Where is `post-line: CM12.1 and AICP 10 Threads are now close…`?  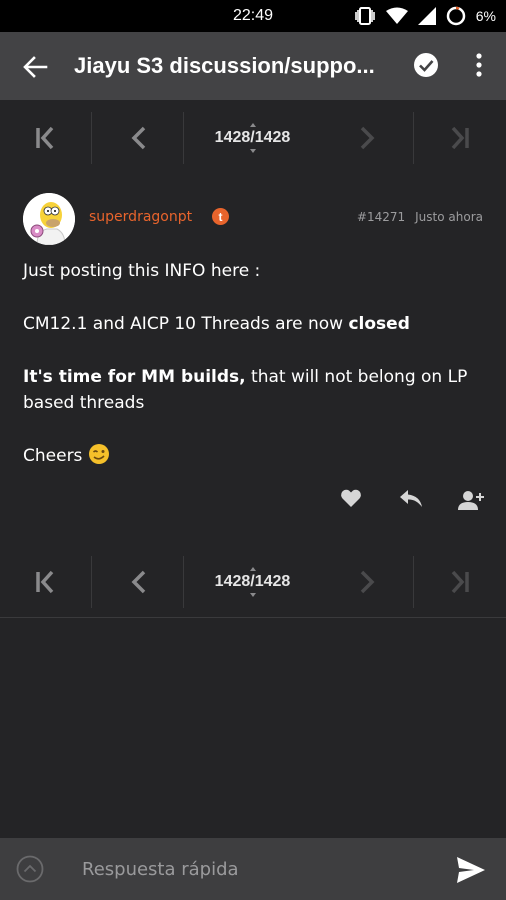
post-line: CM12.1 and AICP 10 Threads are now close… is located at coordinates (216, 324).